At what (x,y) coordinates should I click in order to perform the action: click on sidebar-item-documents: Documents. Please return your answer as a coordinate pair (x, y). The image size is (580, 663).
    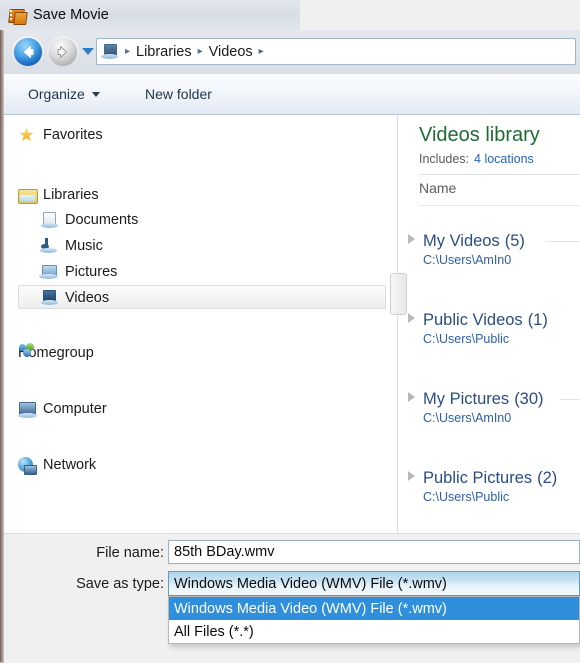
    Looking at the image, I should click on (89, 220).